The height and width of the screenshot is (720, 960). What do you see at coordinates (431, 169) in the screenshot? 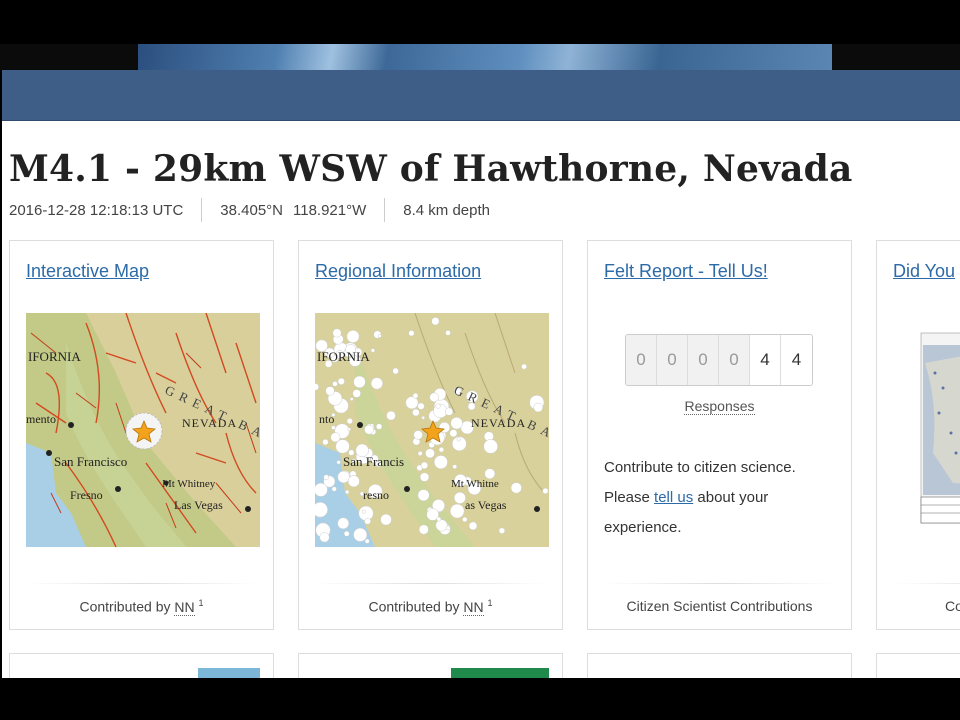
I see `page-title: M4.1 - 29km WSW of Hawthorne, Nevada` at bounding box center [431, 169].